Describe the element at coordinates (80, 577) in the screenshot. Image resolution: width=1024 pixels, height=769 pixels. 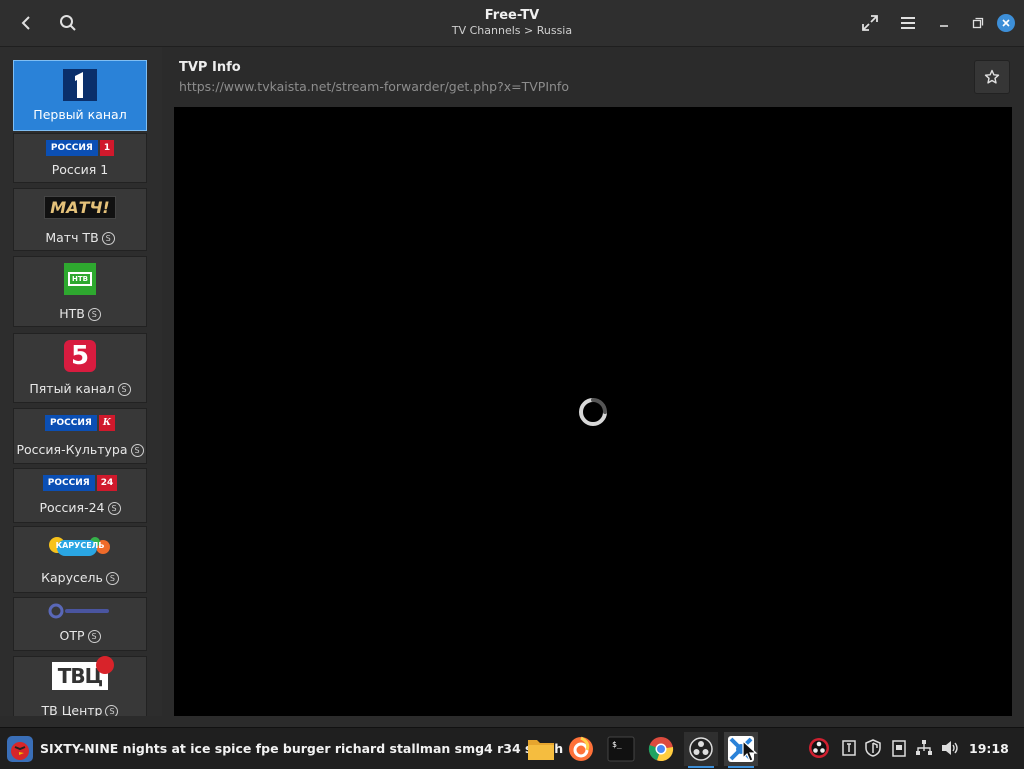
I see `channel-label: Карусель S` at that location.